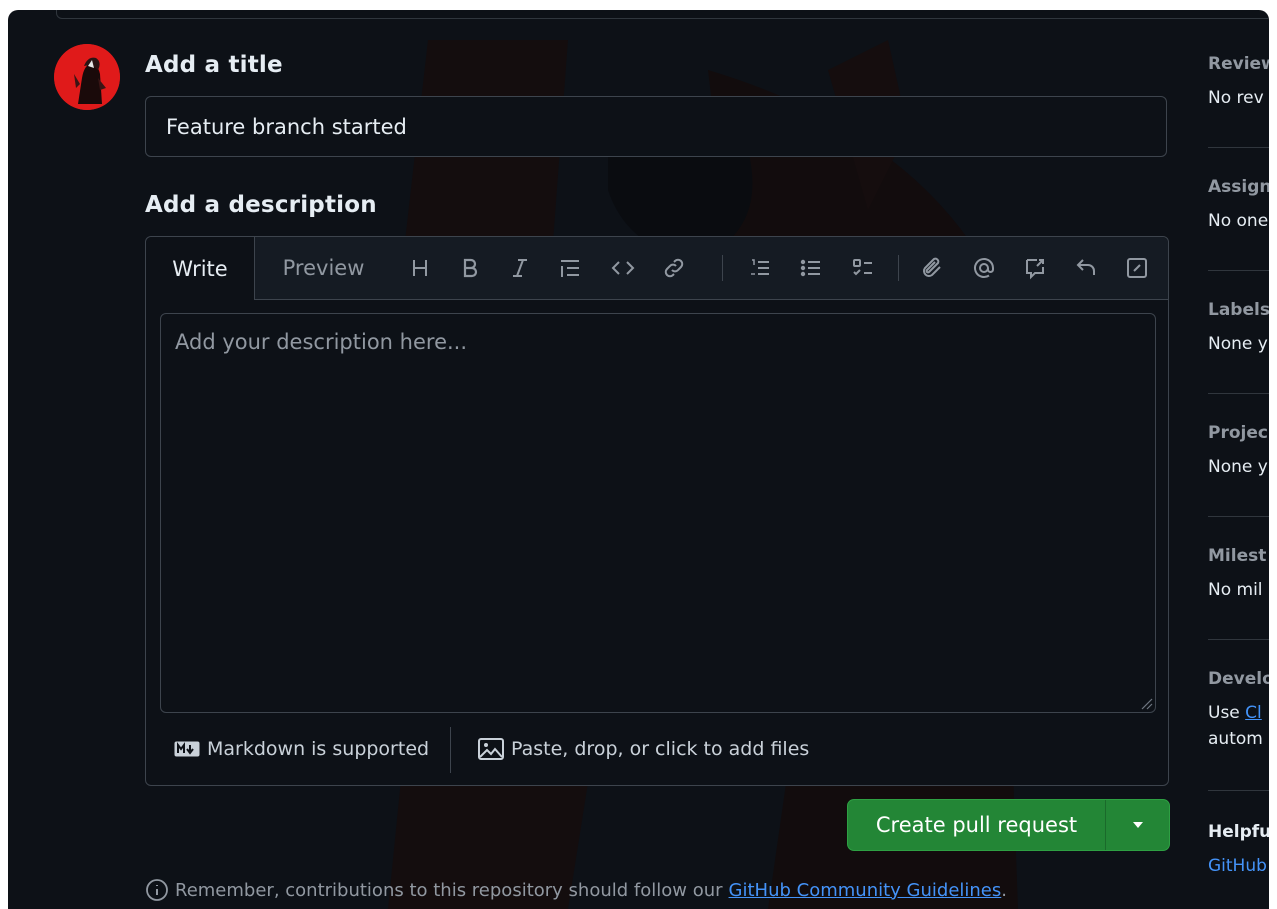  Describe the element at coordinates (1238, 310) in the screenshot. I see `labels-title: Labels` at that location.